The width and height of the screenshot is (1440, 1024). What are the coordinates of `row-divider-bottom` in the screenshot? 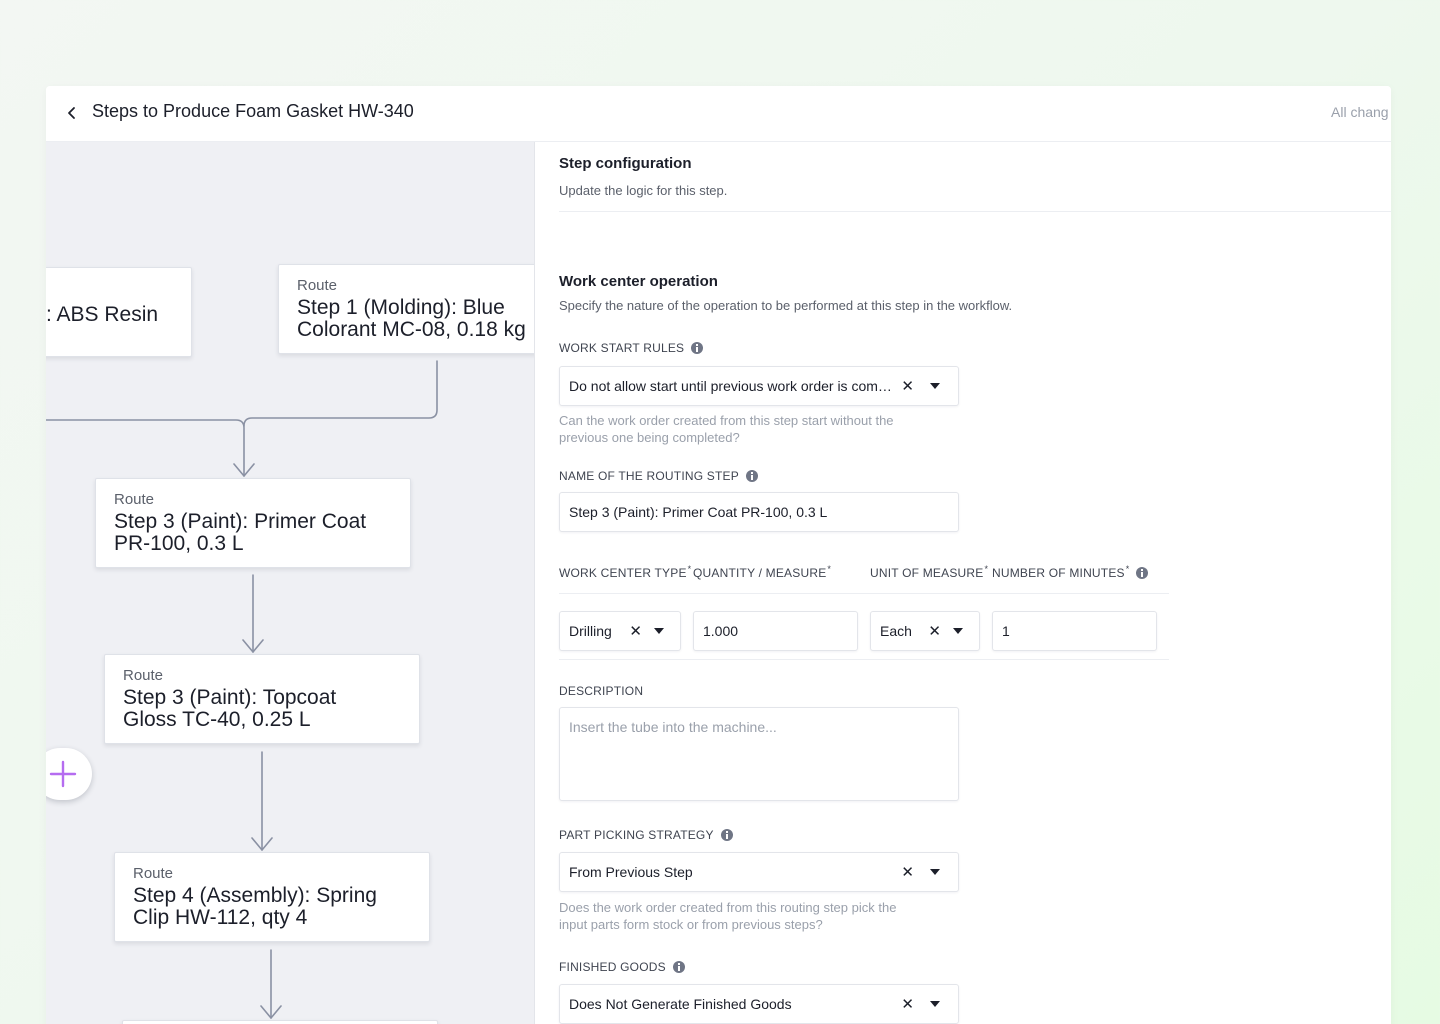 It's located at (864, 659).